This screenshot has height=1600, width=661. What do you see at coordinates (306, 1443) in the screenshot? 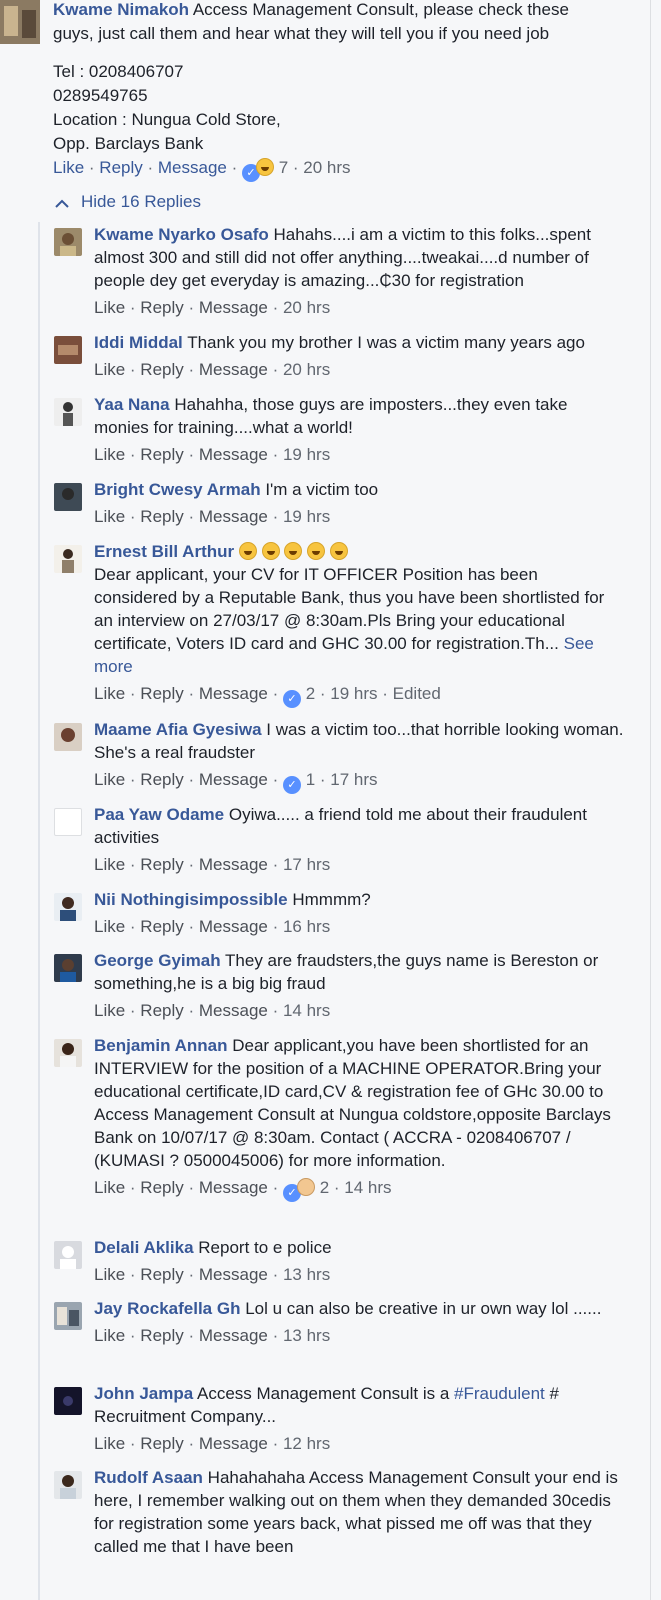
I see `timestamp: 12 hrs` at bounding box center [306, 1443].